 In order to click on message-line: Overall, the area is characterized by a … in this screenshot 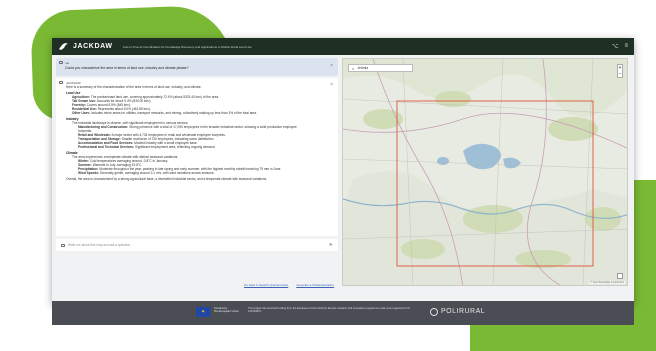, I will do `click(199, 179)`.